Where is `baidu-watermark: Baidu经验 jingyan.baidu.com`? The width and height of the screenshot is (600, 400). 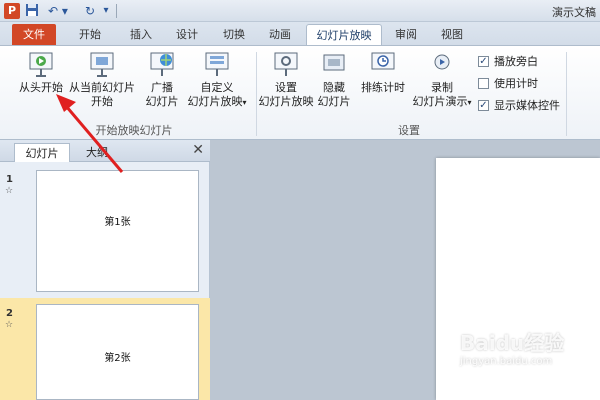 baidu-watermark: Baidu经验 jingyan.baidu.com is located at coordinates (530, 361).